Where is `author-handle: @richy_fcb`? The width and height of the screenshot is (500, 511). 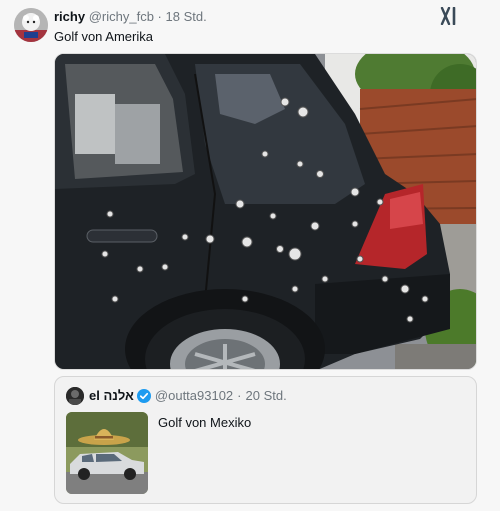
author-handle: @richy_fcb is located at coordinates (121, 16).